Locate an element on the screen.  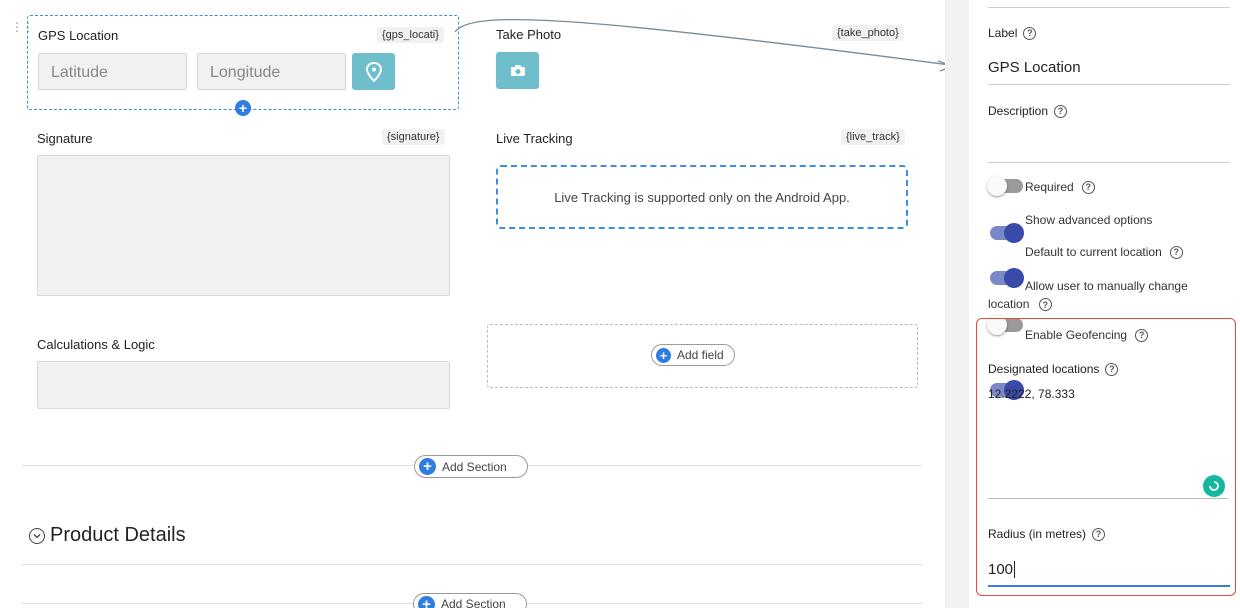
description-underline is located at coordinates (1109, 162).